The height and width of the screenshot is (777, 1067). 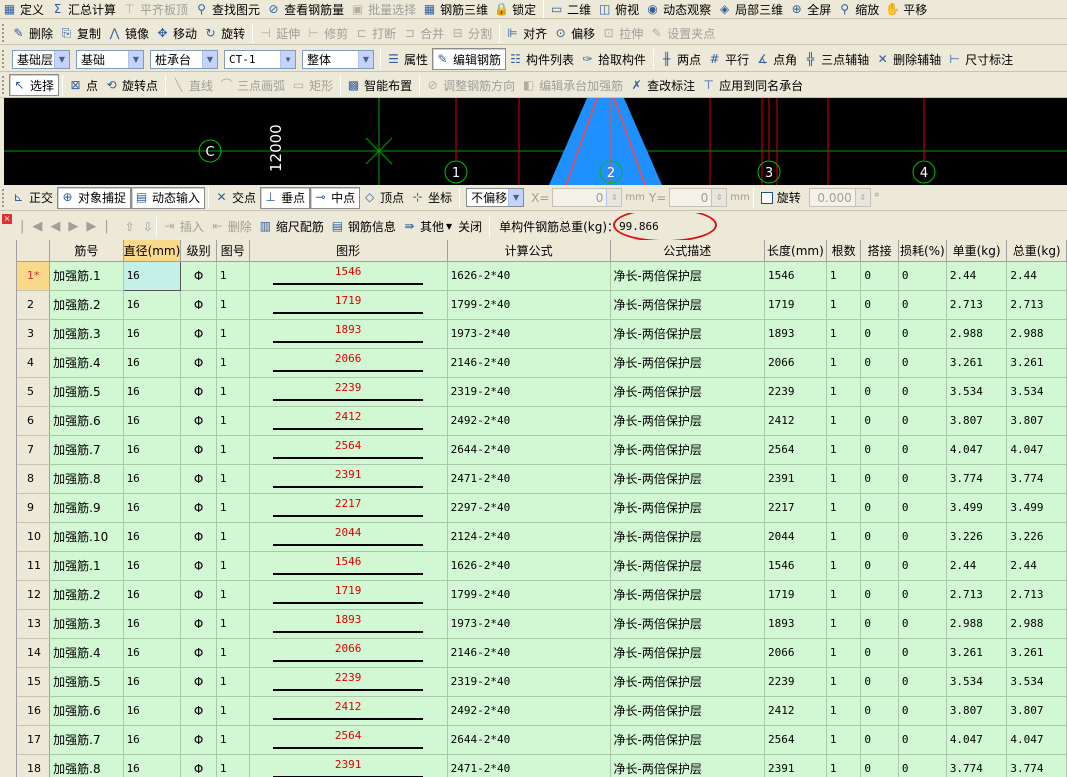 I want to click on rotate-input: 0.000 ⇕, so click(x=839, y=197).